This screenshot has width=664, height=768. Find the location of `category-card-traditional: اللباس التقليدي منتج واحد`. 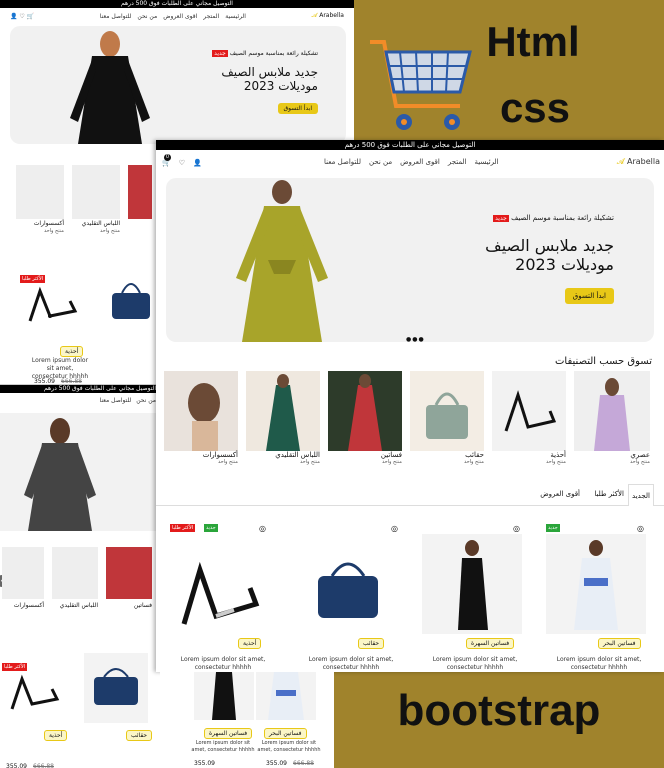

category-card-traditional: اللباس التقليدي منتج واحد is located at coordinates (283, 418).